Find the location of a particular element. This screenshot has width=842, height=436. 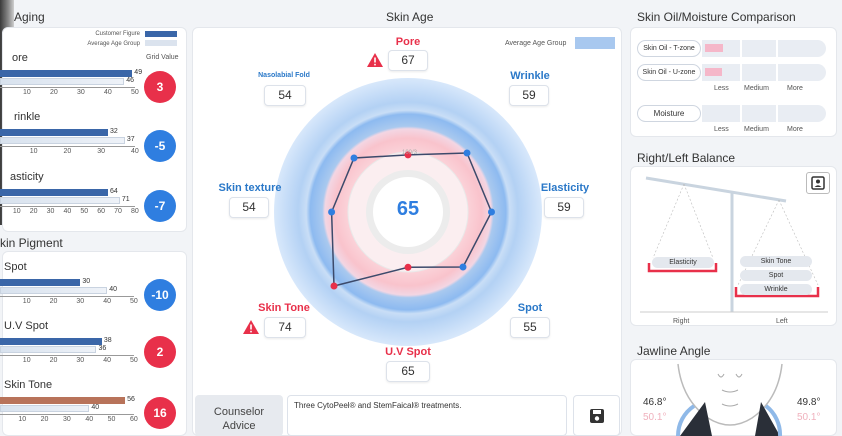

legend-average-label: Average Age Group is located at coordinates (113, 44).